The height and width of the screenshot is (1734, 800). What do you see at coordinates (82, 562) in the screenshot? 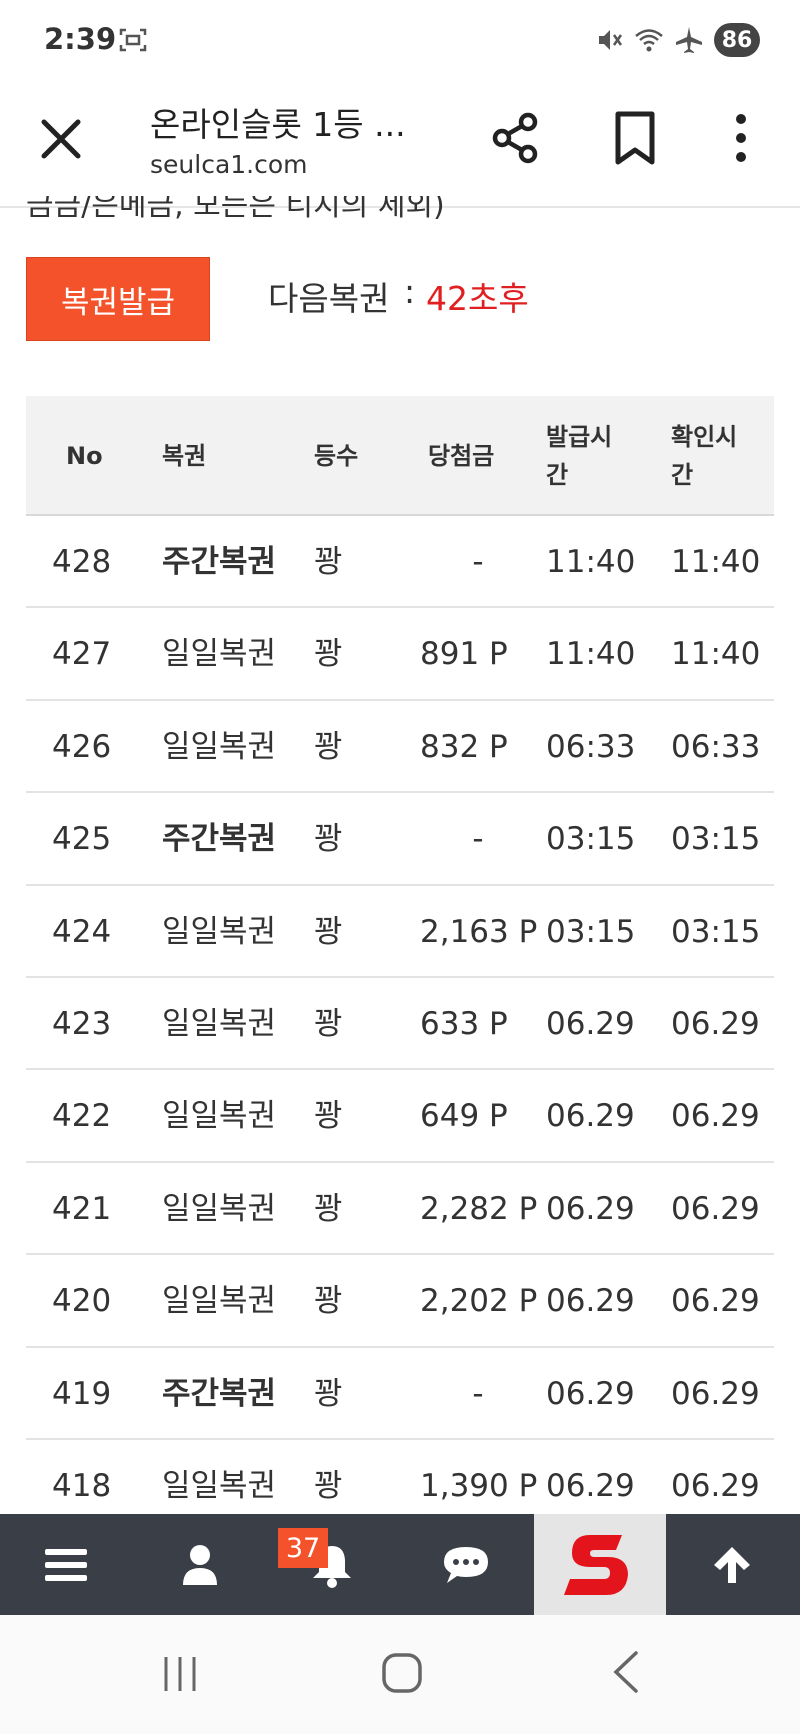
I see `cell-no: 428` at bounding box center [82, 562].